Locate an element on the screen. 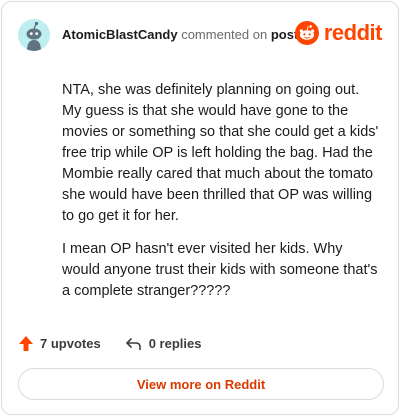  comment-byline: AtomicBlastCandy commented on post is located at coordinates (180, 35).